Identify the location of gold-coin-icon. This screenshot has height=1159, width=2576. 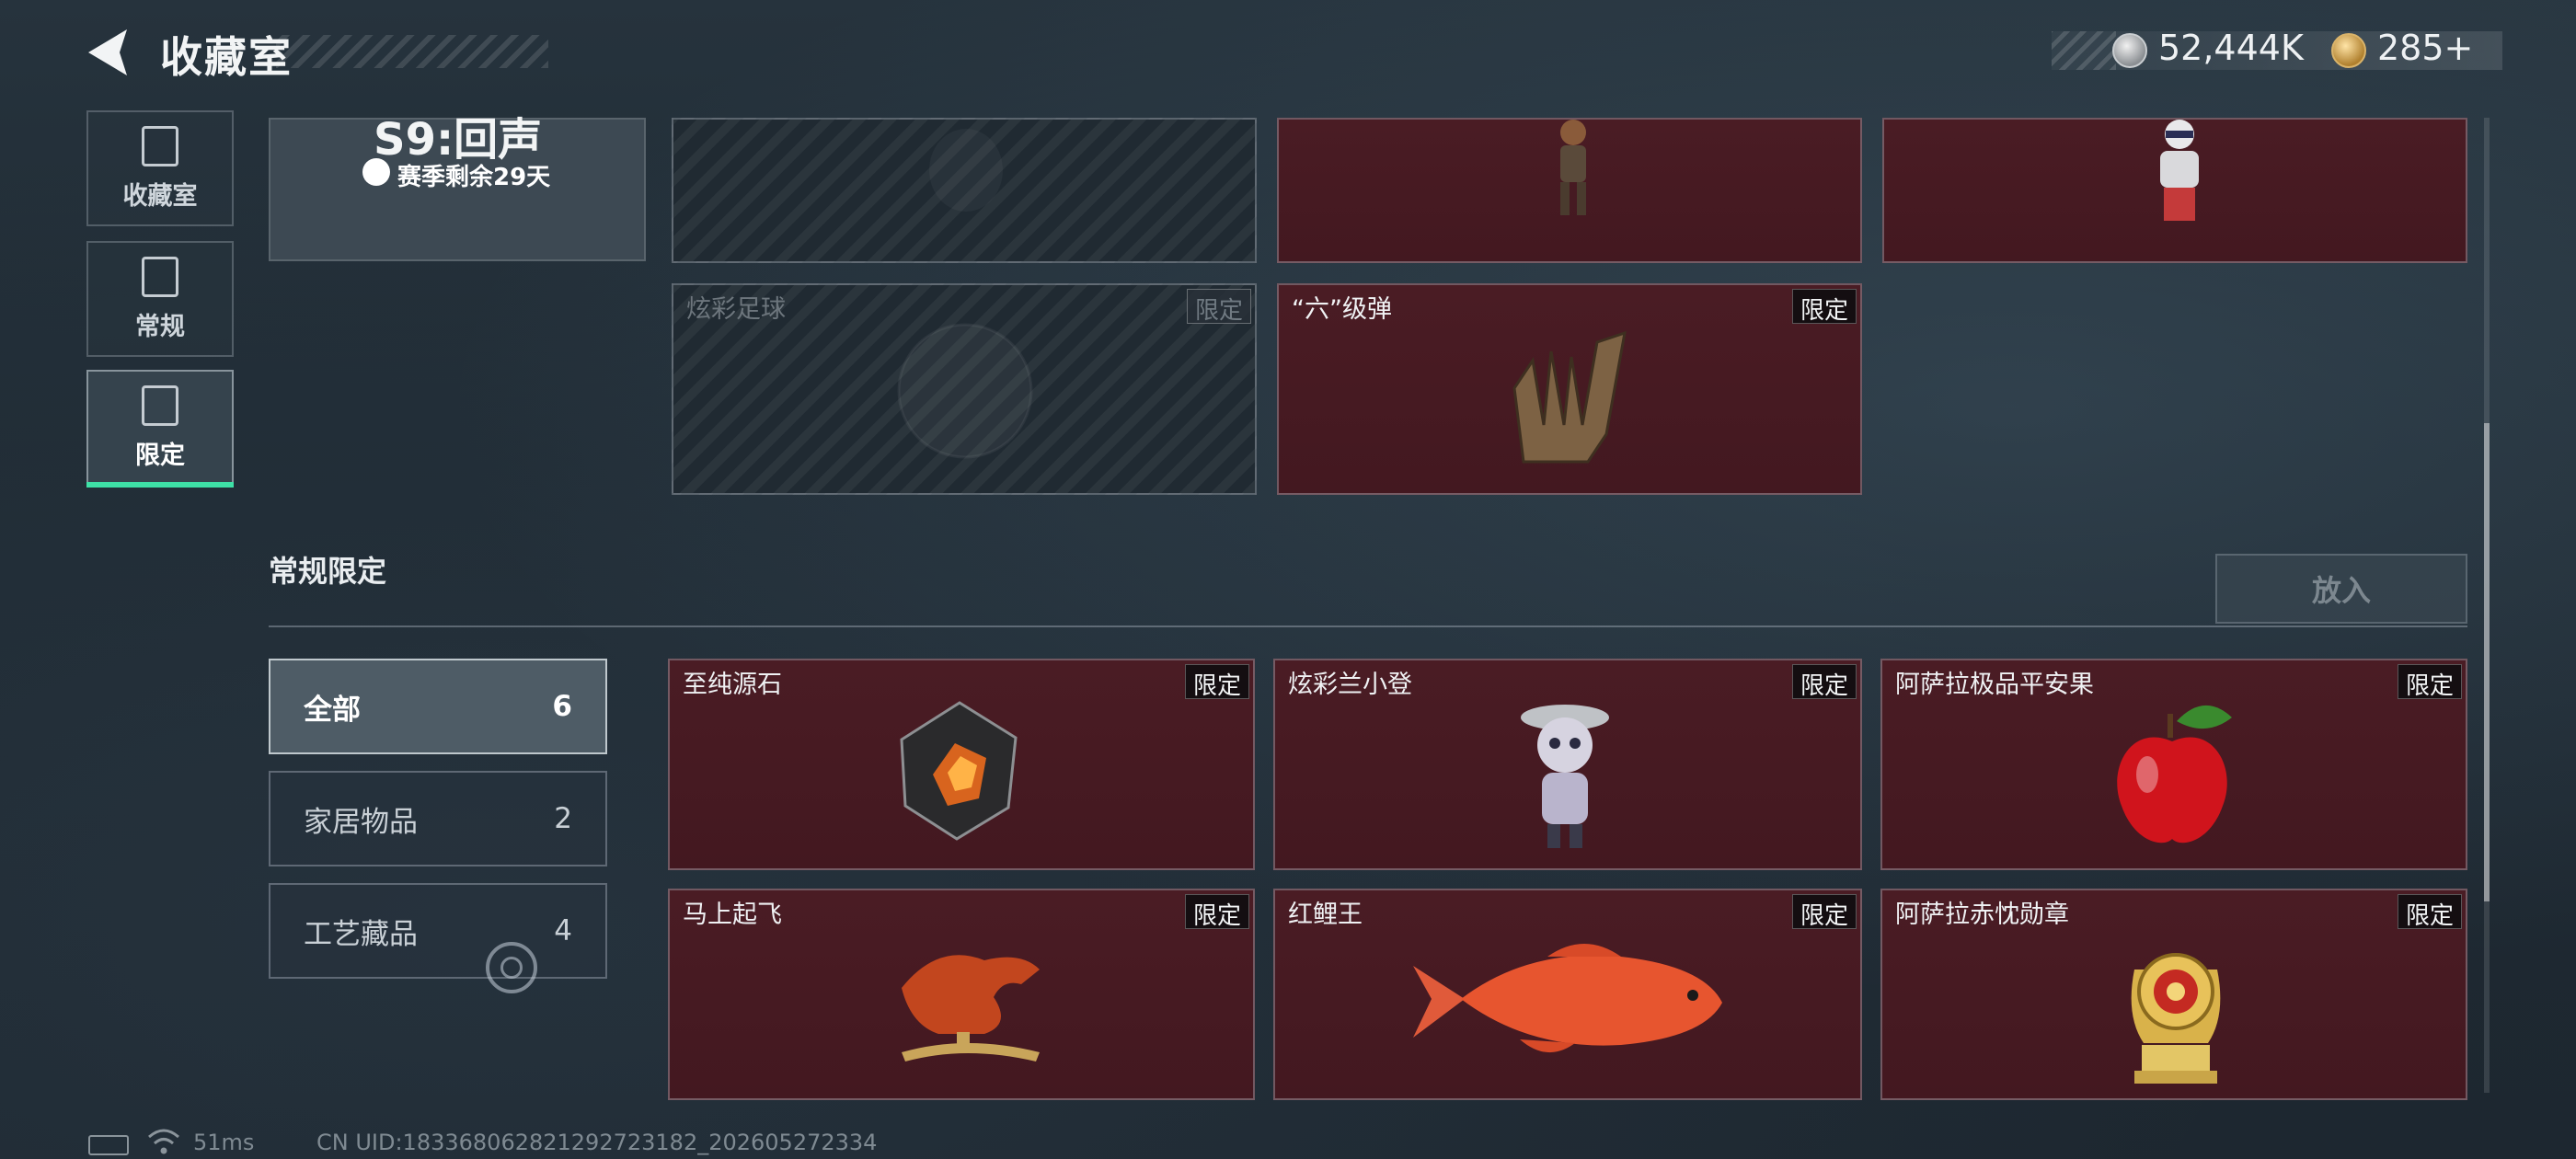
(2348, 50).